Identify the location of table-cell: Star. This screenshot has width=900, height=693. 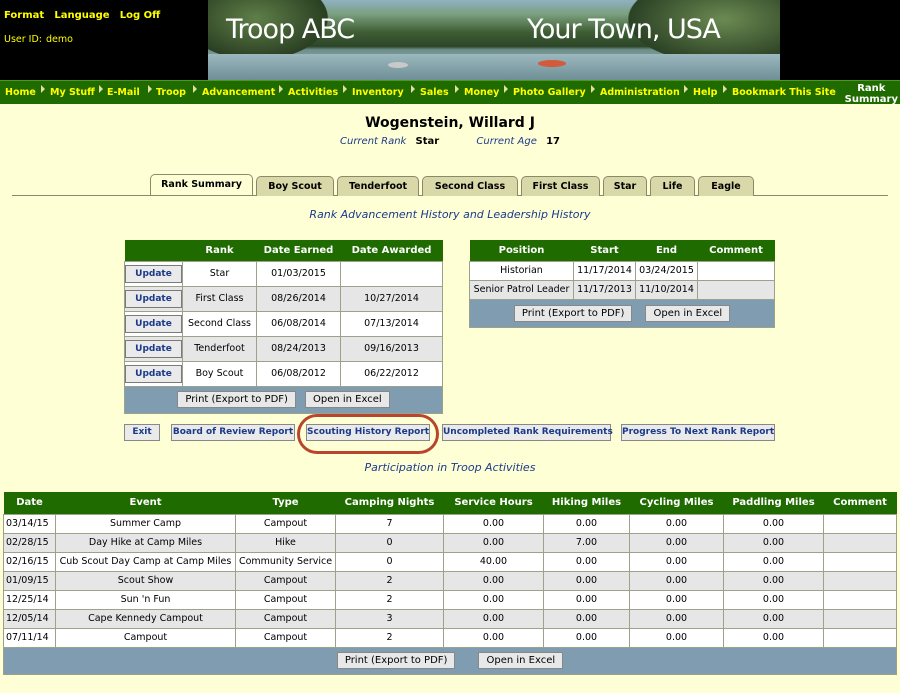
(219, 273).